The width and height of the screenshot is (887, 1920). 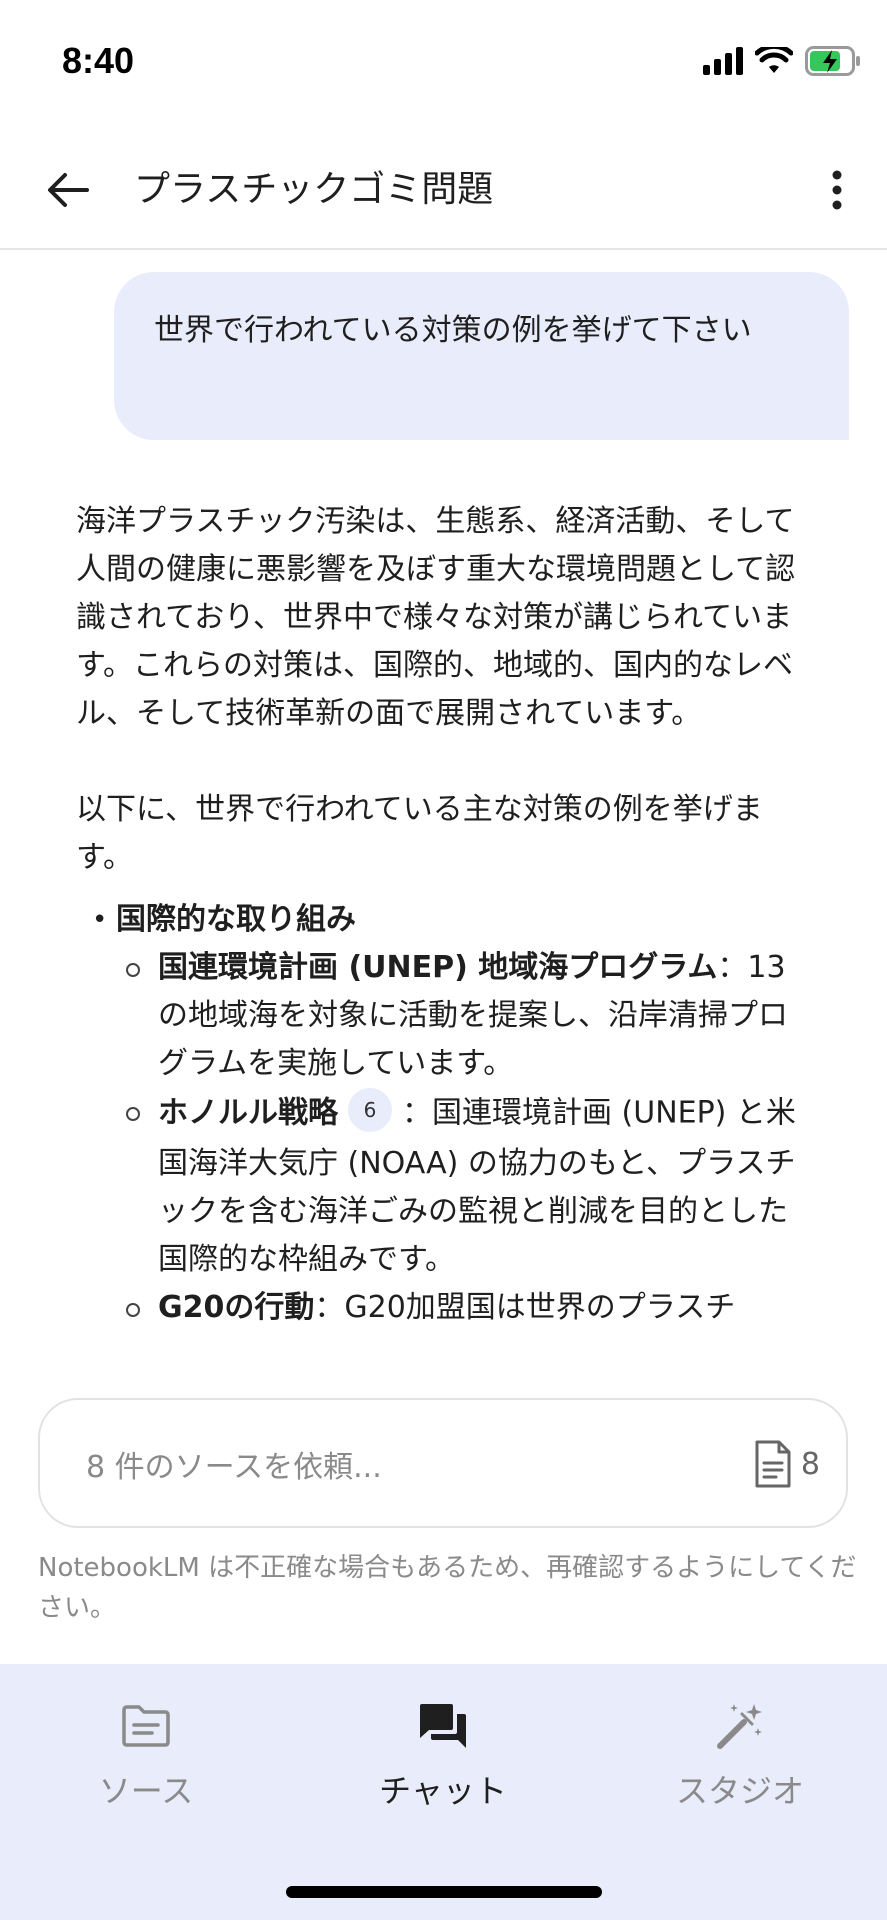 What do you see at coordinates (773, 1464) in the screenshot?
I see `document-icon` at bounding box center [773, 1464].